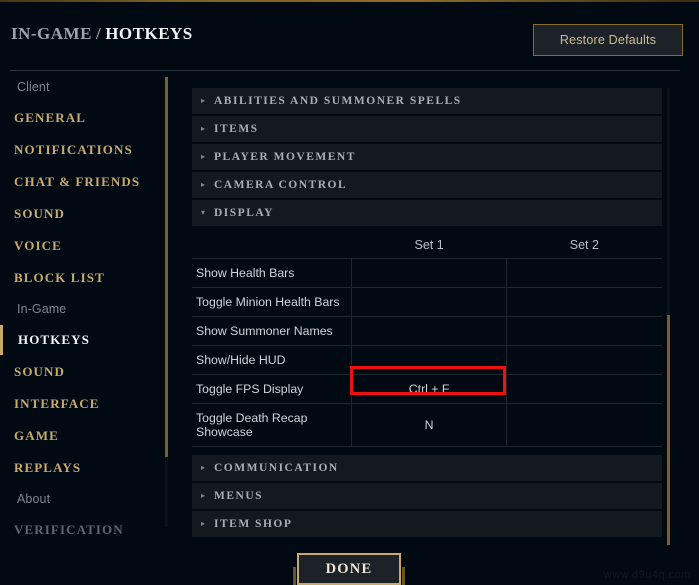  What do you see at coordinates (166, 267) in the screenshot?
I see `sidebar-scrollbar-thumb` at bounding box center [166, 267].